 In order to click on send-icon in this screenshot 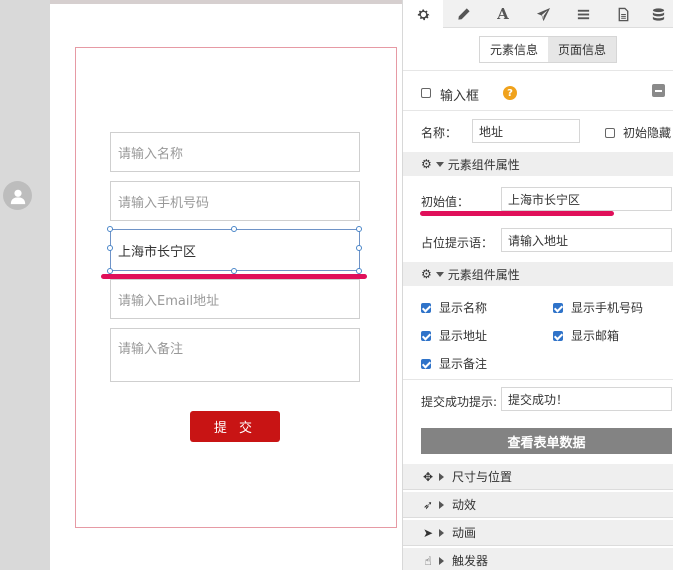, I will do `click(543, 14)`.